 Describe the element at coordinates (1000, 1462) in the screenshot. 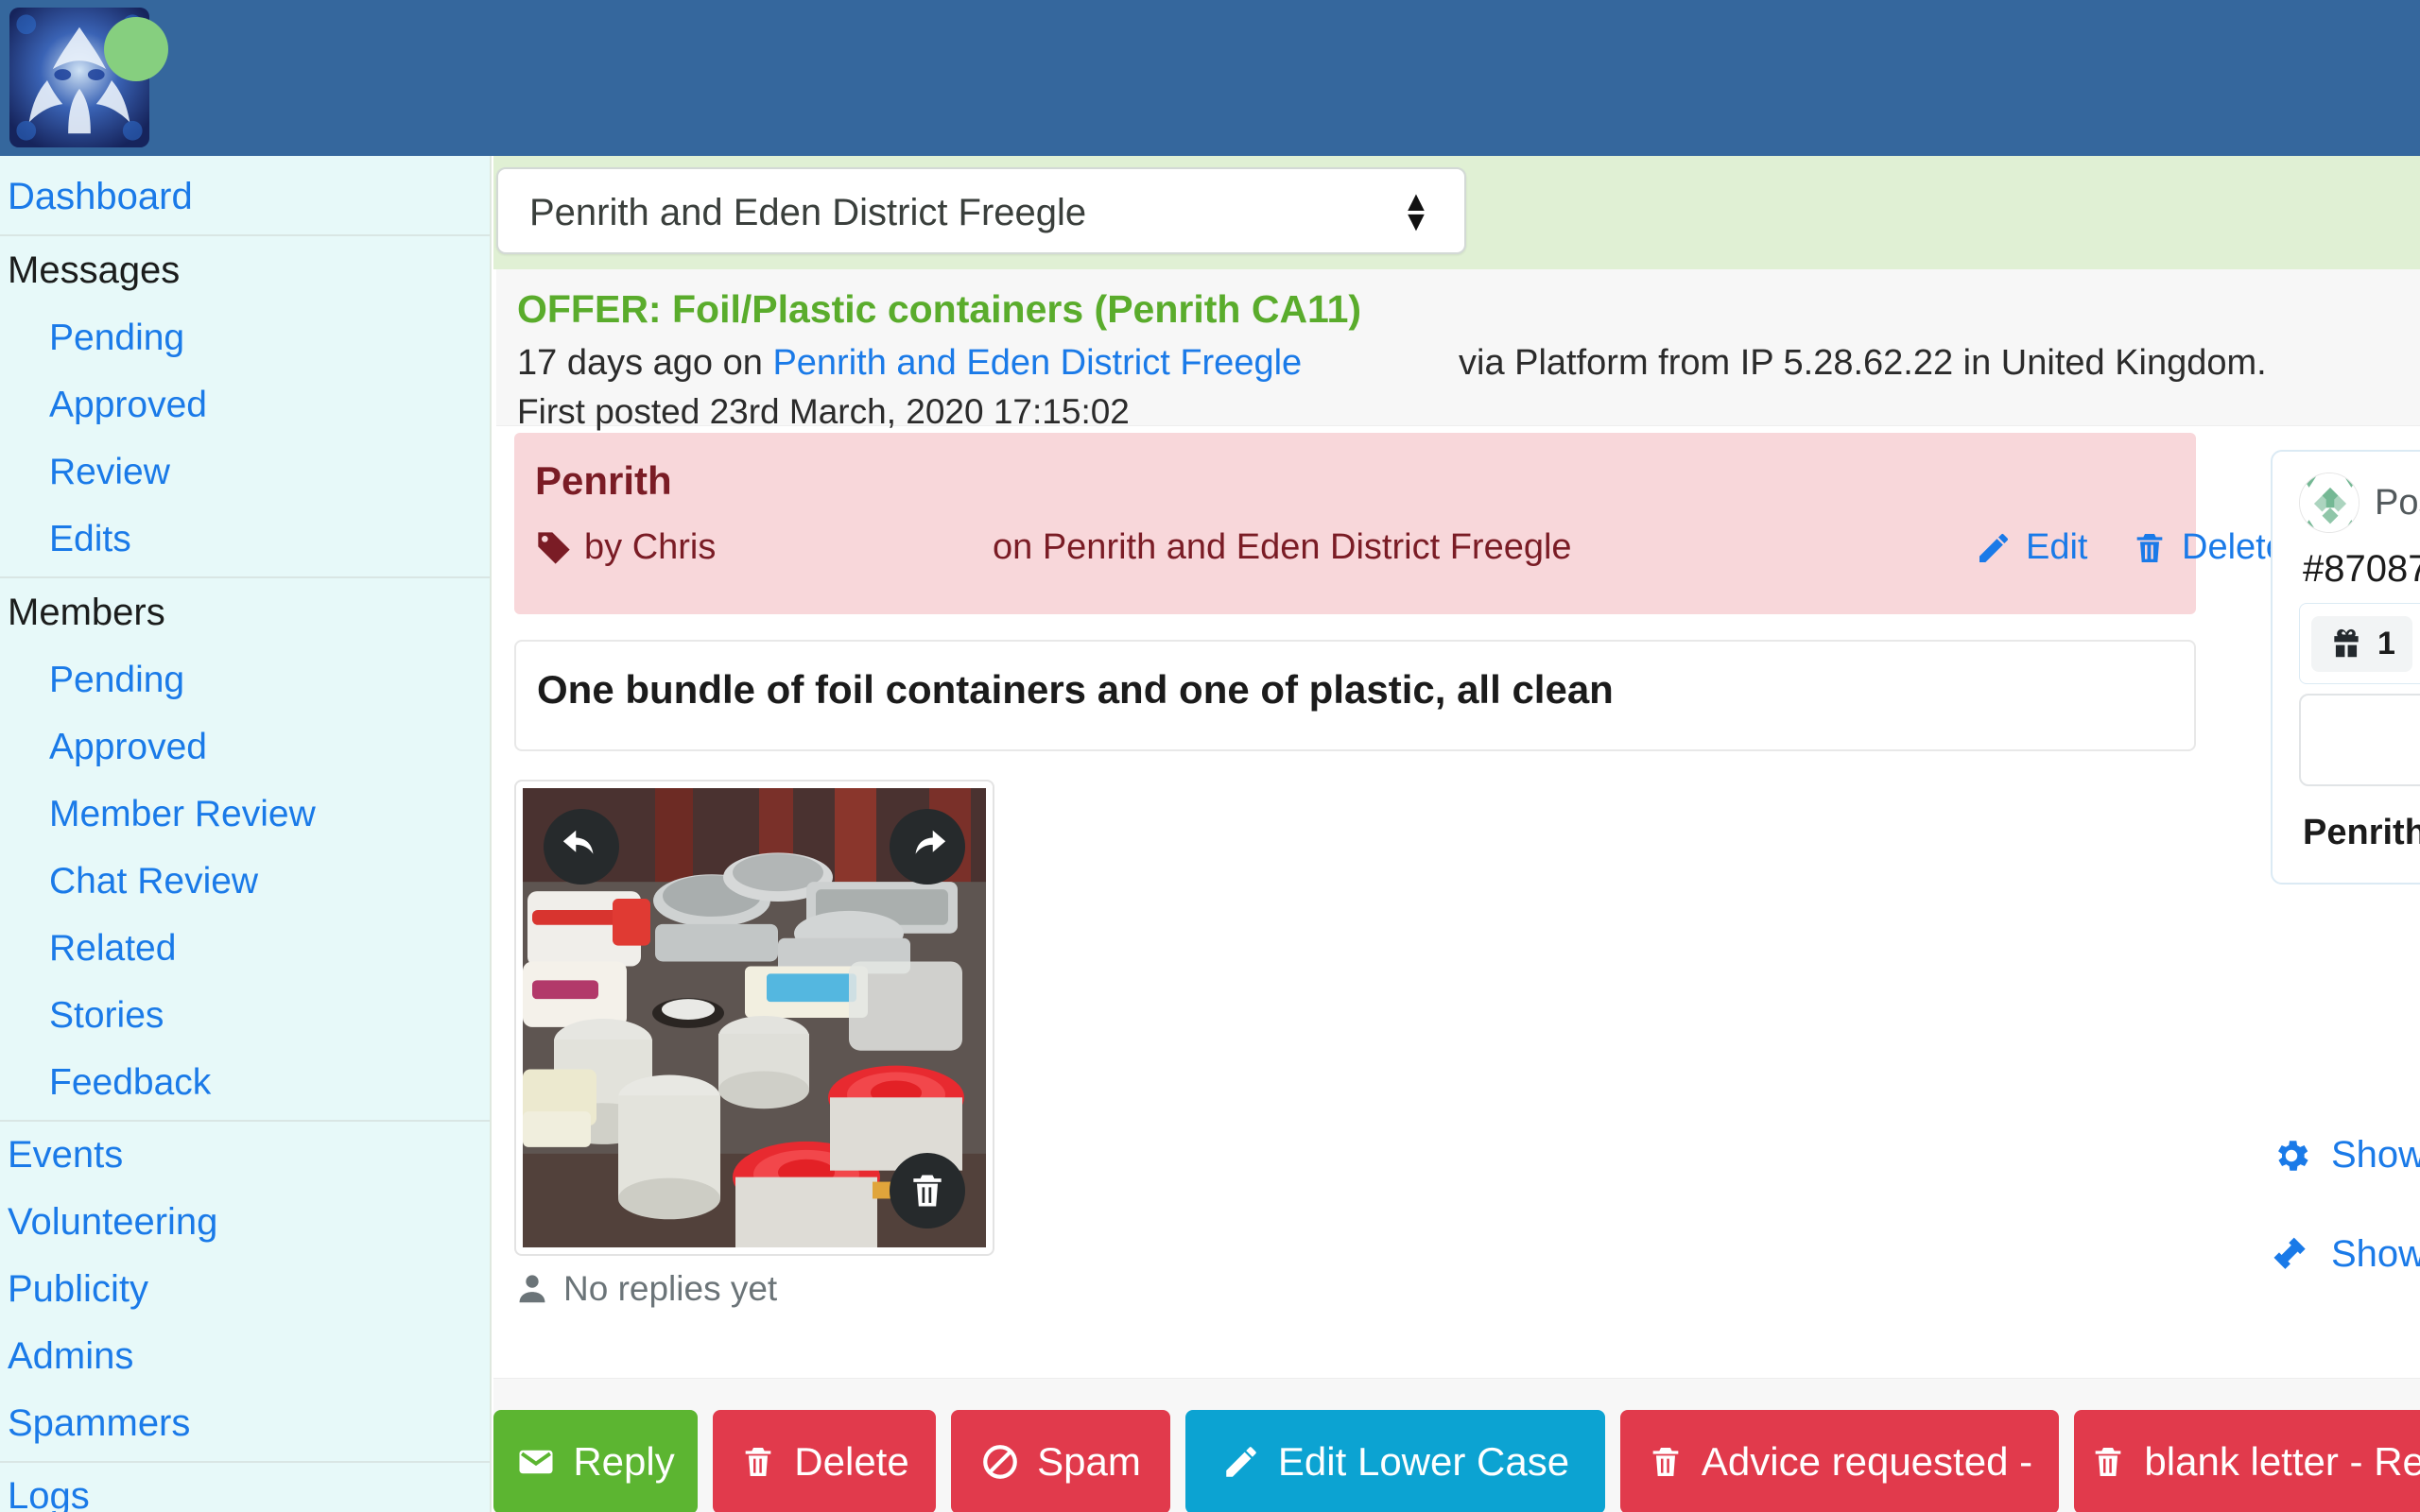

I see `ban-icon` at that location.